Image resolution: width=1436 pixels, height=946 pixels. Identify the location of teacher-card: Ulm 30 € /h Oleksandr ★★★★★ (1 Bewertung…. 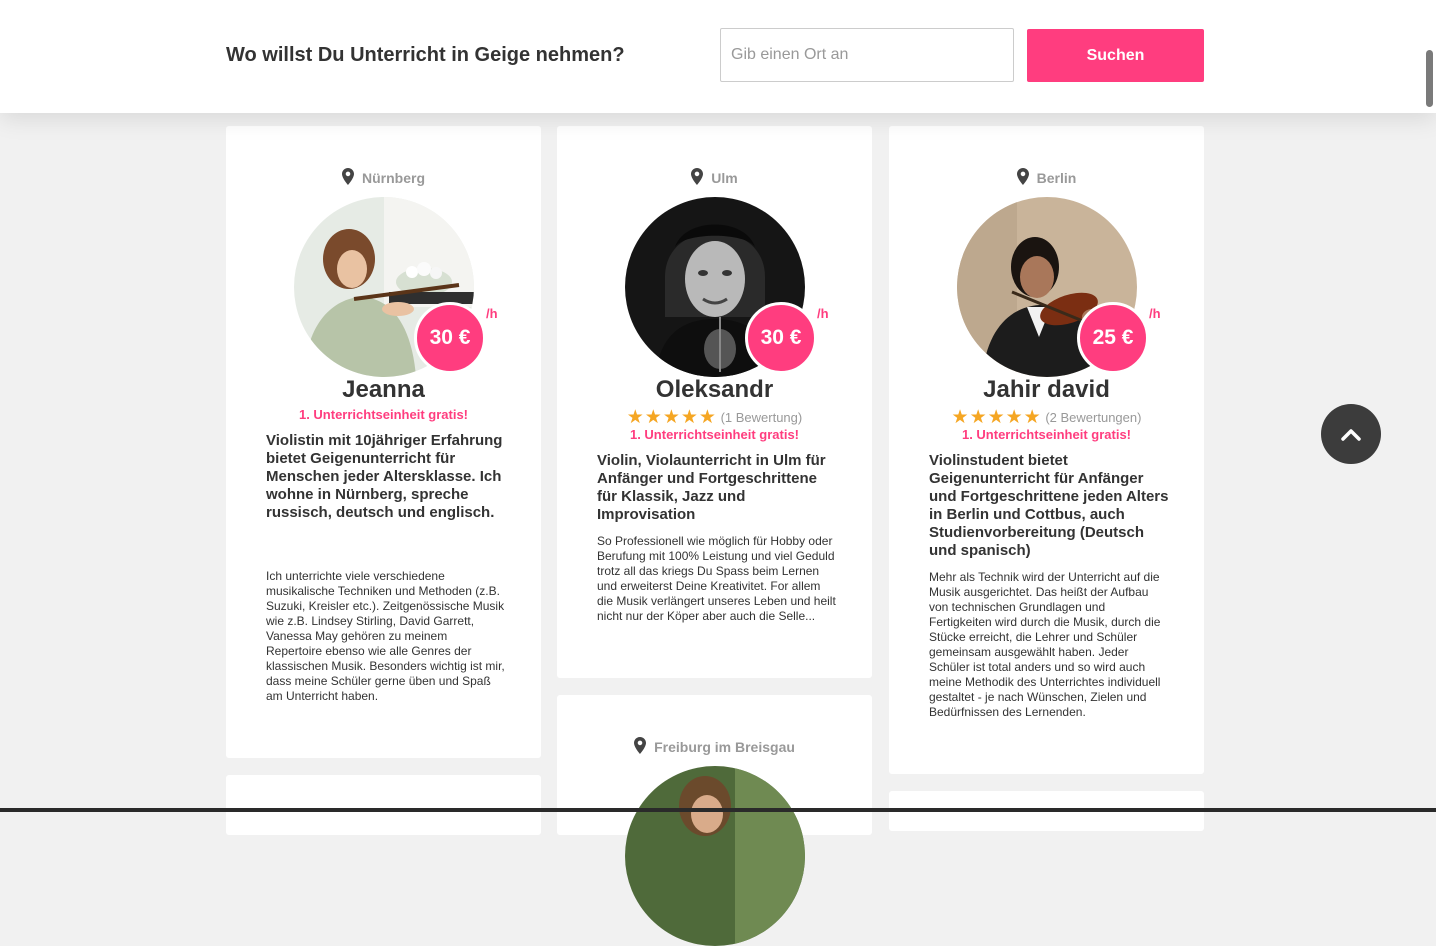
(714, 402).